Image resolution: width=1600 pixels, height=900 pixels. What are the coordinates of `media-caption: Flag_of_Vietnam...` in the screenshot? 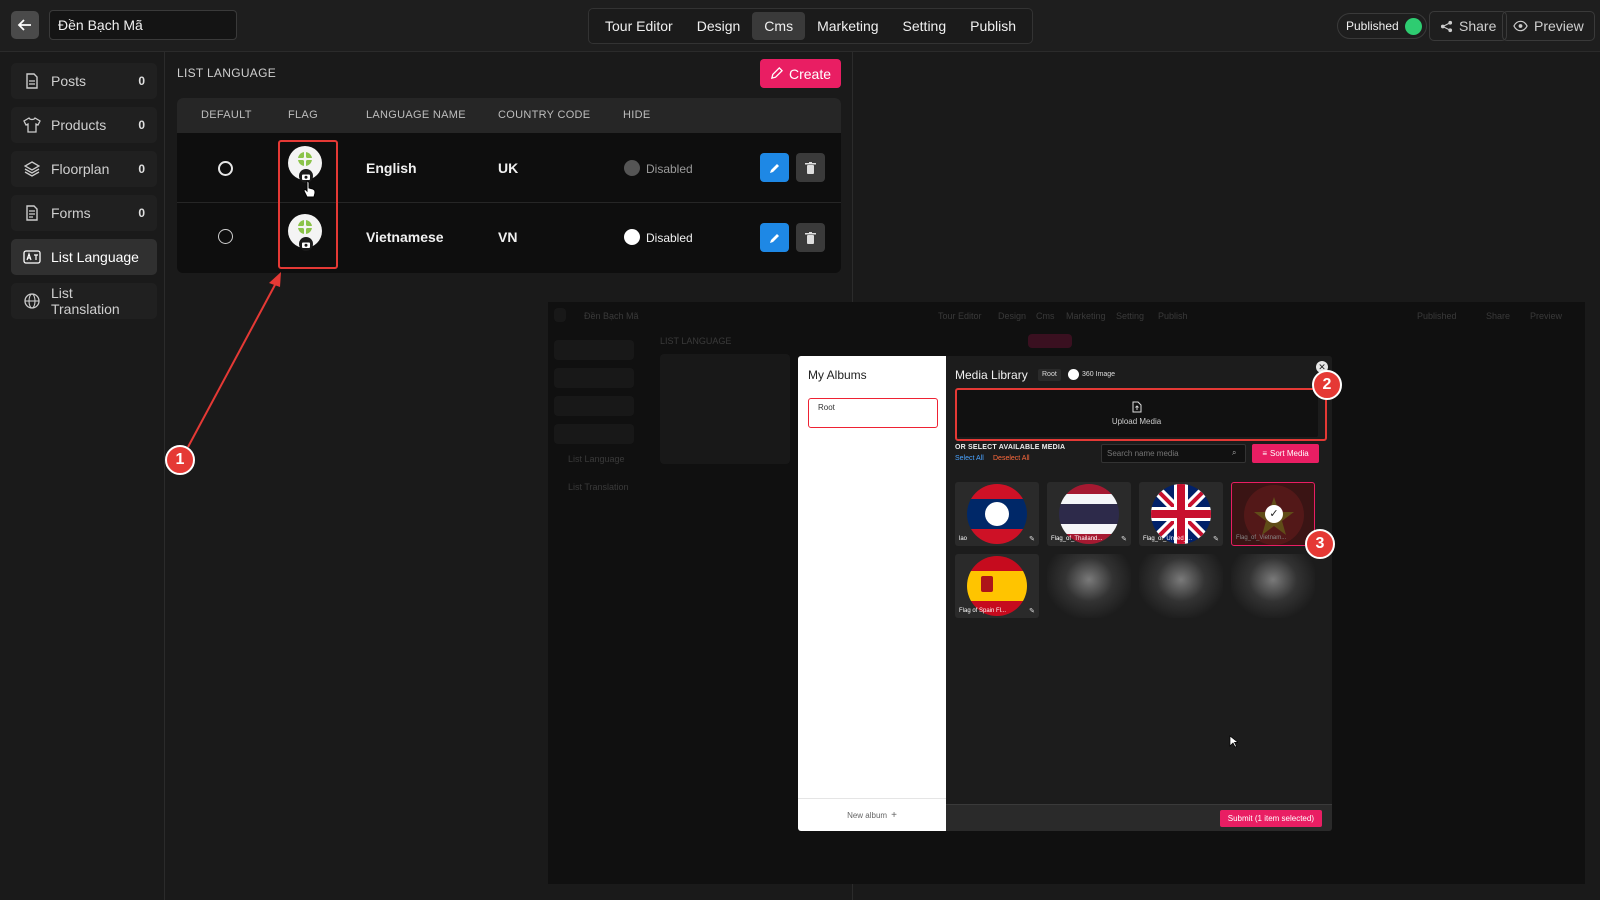 It's located at (1261, 538).